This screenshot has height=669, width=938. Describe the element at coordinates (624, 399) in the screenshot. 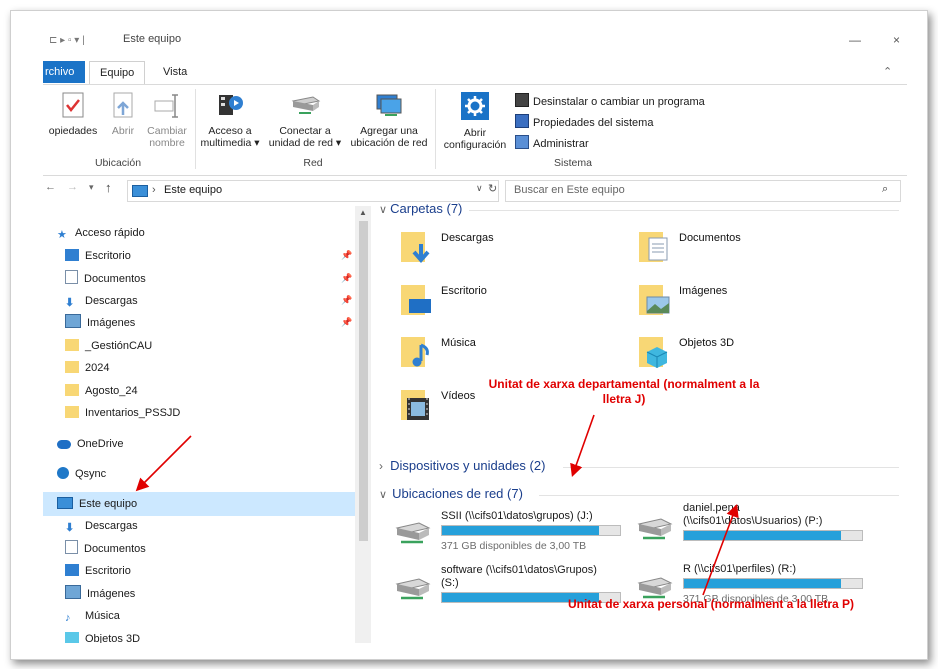

I see `annotation-departmental-line2: lletra J)` at that location.